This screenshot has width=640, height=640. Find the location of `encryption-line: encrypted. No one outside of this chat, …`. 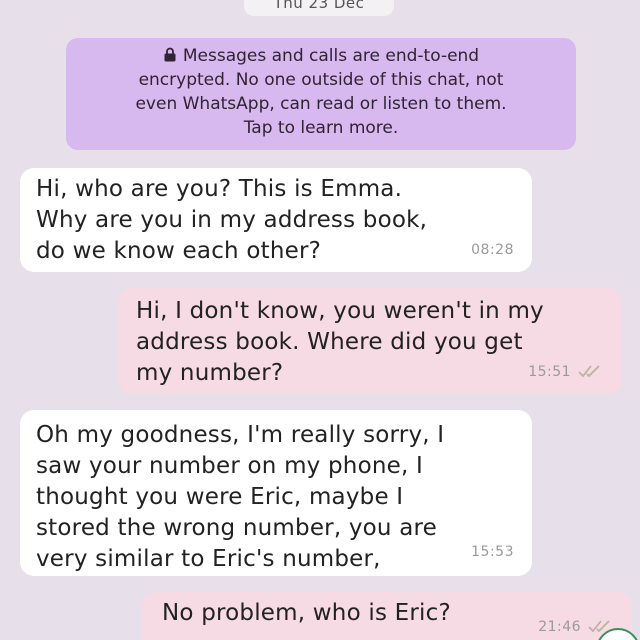

encryption-line: encrypted. No one outside of this chat, … is located at coordinates (321, 80).